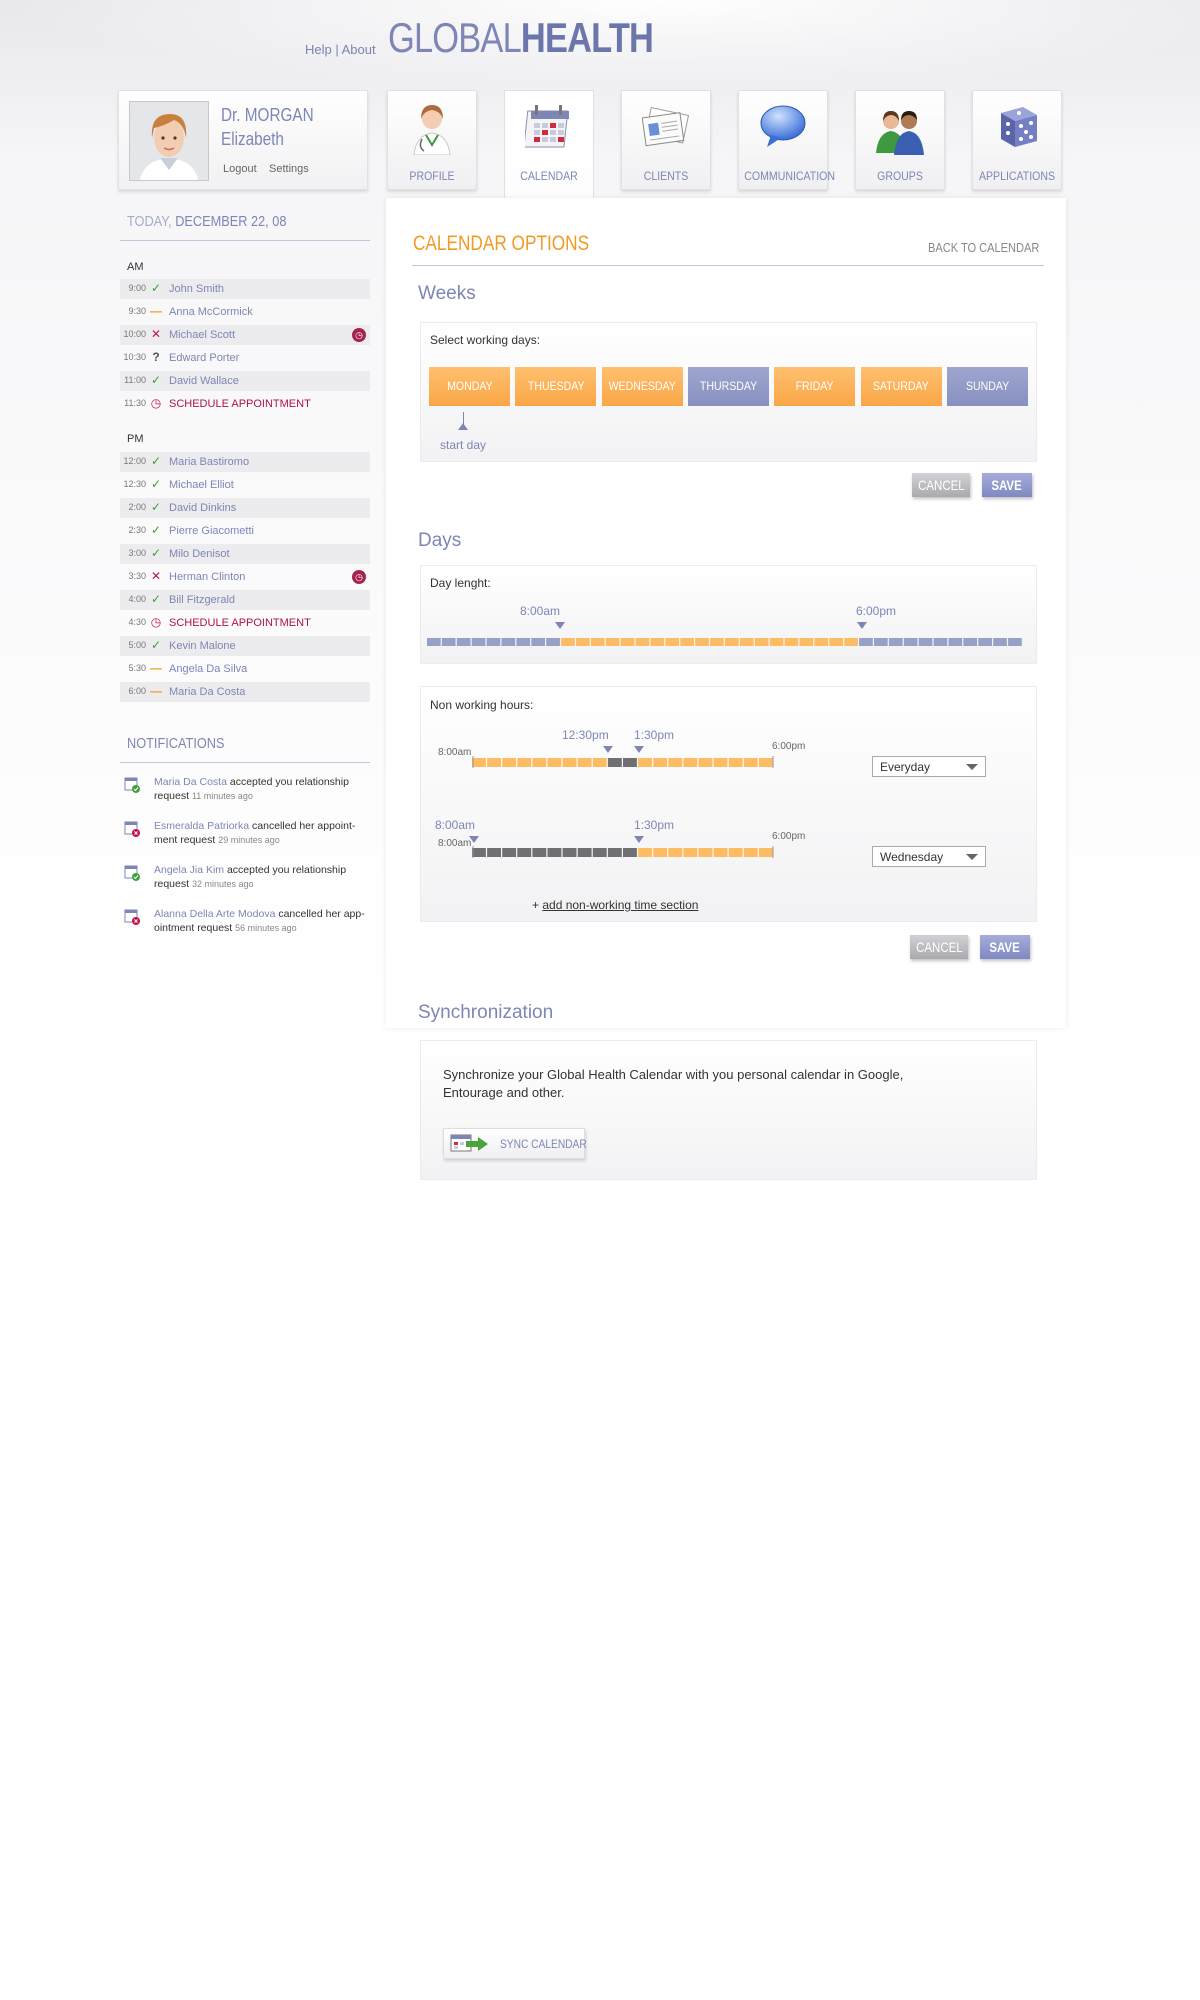 The height and width of the screenshot is (2000, 1200). Describe the element at coordinates (245, 485) in the screenshot. I see `appointment-row: 12:30 ✓ Michael Elliot` at that location.